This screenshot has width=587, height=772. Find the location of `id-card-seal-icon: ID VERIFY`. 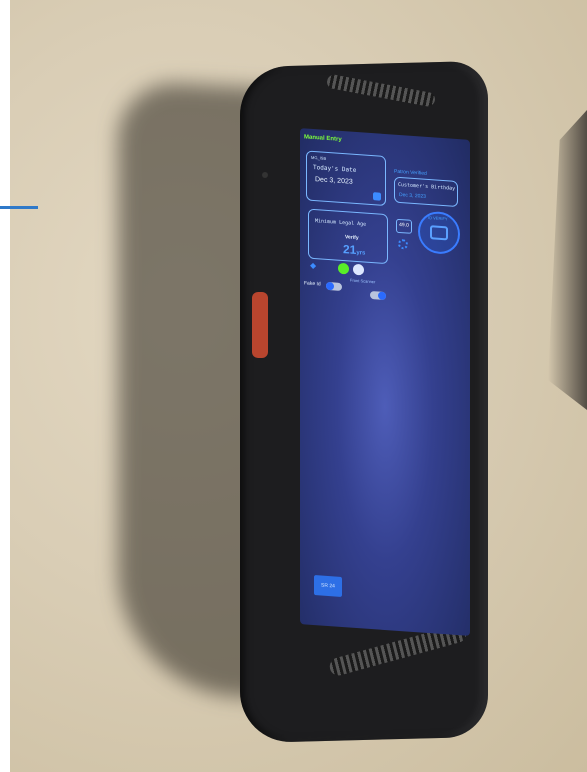

id-card-seal-icon: ID VERIFY is located at coordinates (439, 233).